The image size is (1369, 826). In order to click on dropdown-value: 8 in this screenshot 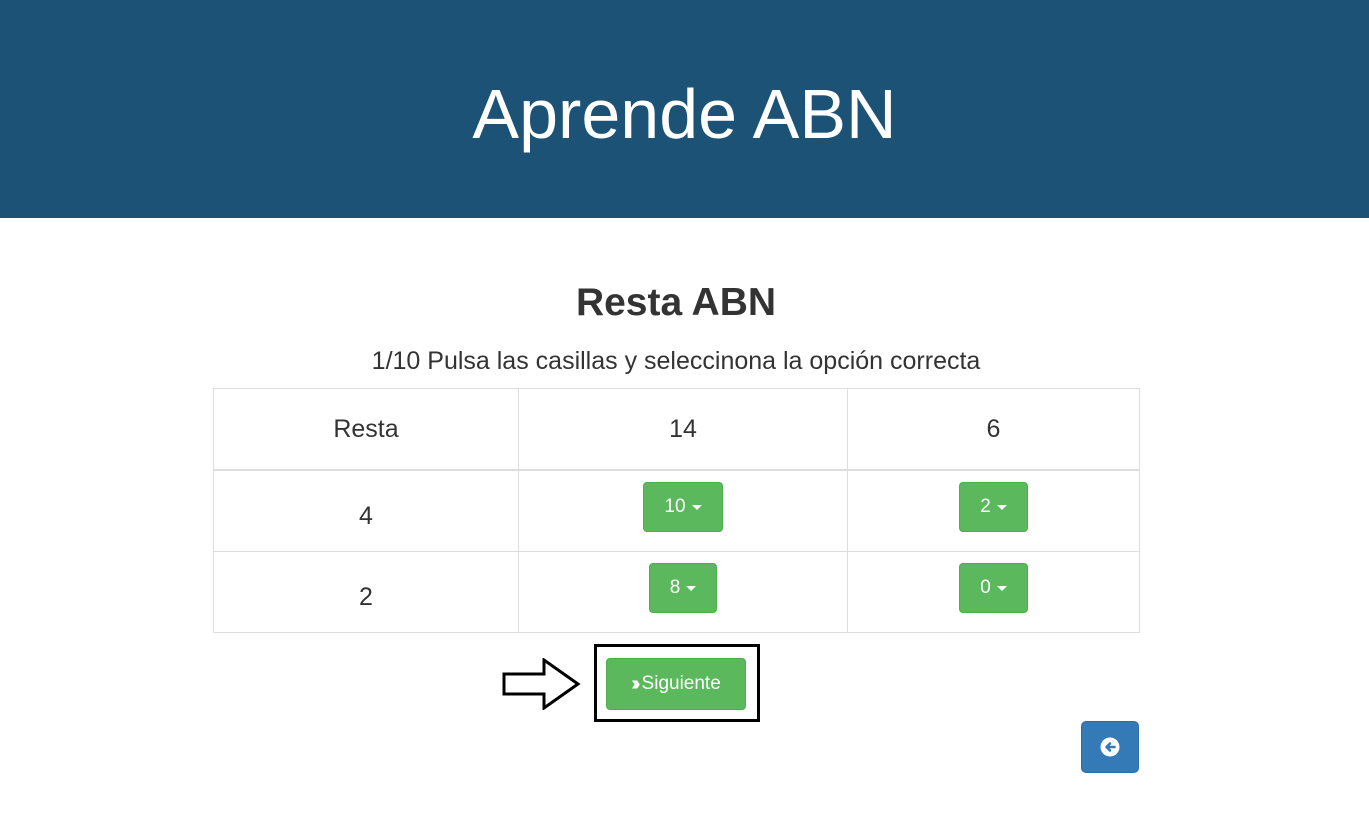, I will do `click(675, 587)`.